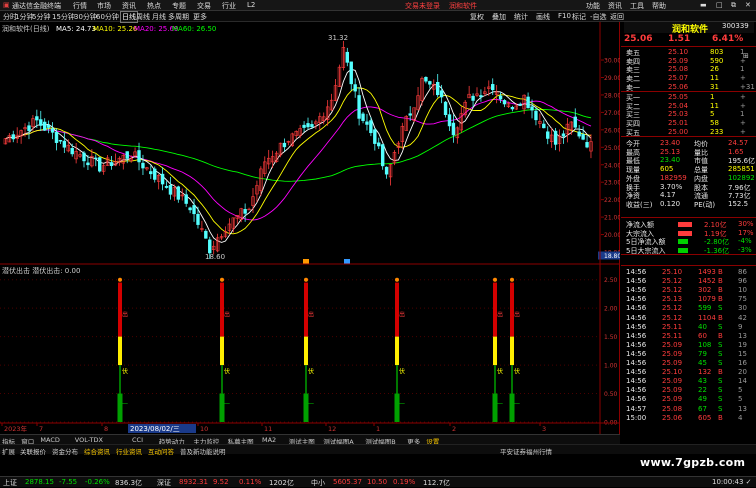 This screenshot has width=756, height=488. I want to click on bid-row: 买四 25.01 58 +, so click(689, 123).